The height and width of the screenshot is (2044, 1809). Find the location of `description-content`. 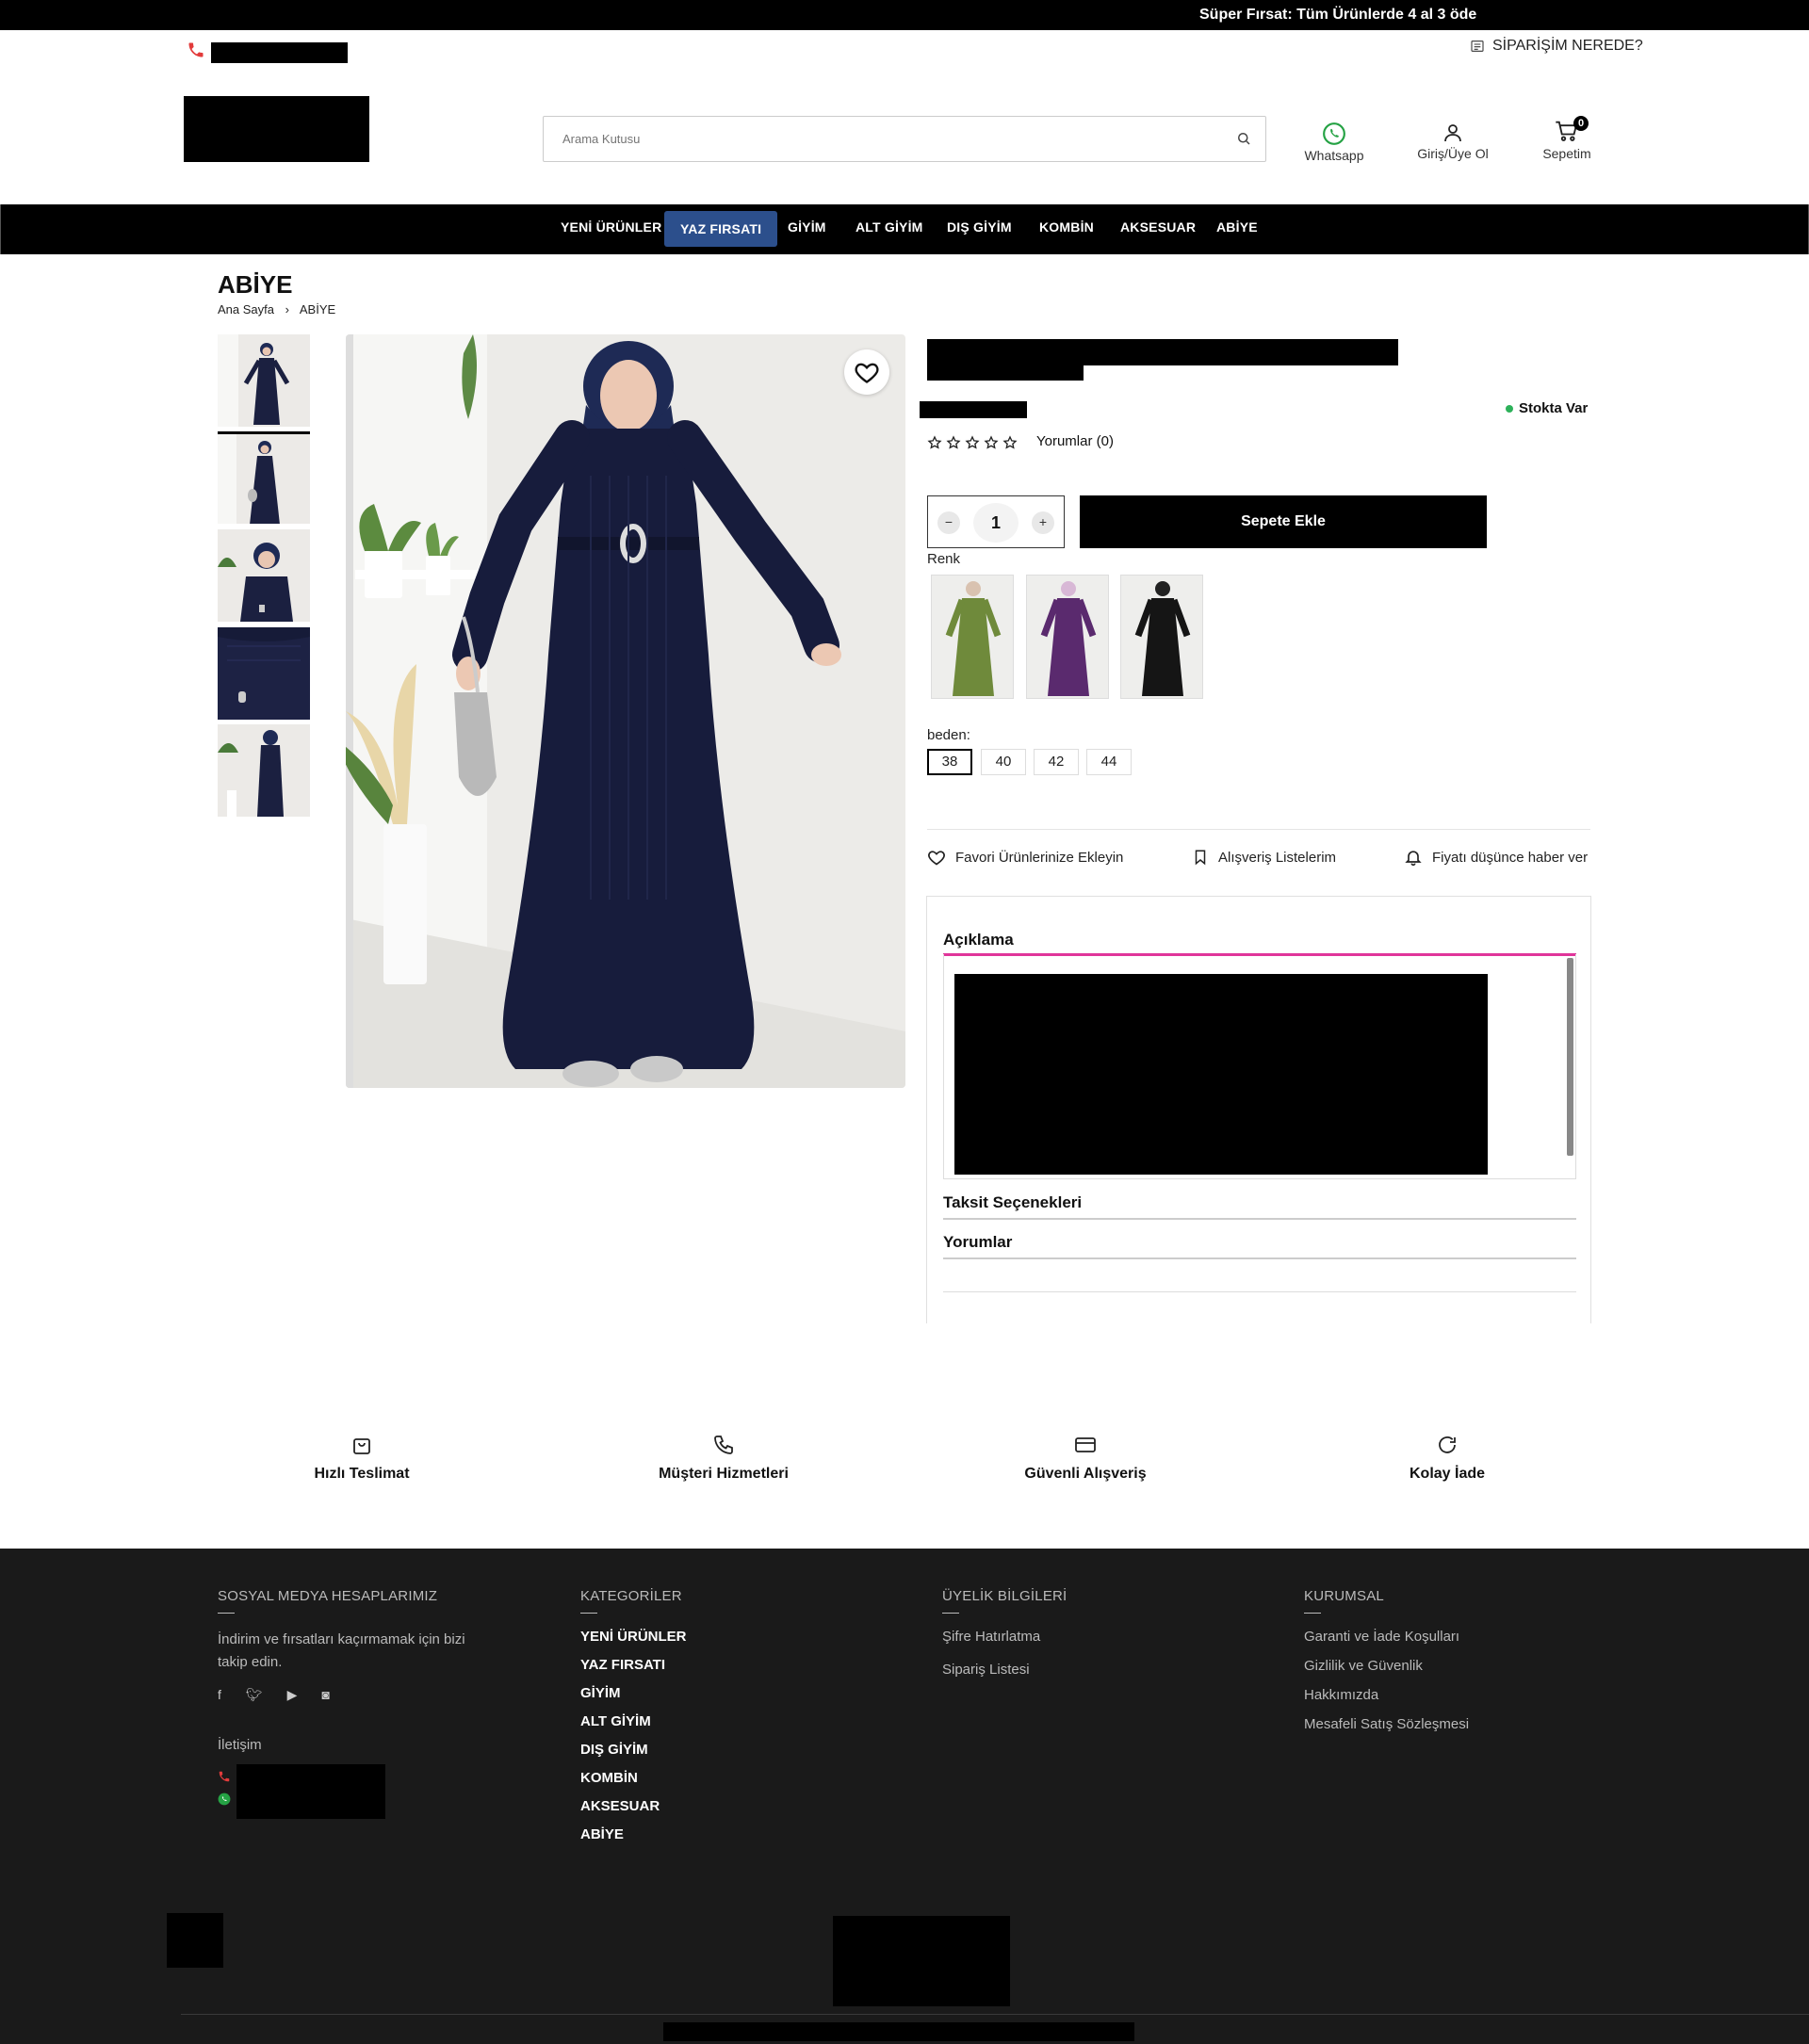

description-content is located at coordinates (1259, 1066).